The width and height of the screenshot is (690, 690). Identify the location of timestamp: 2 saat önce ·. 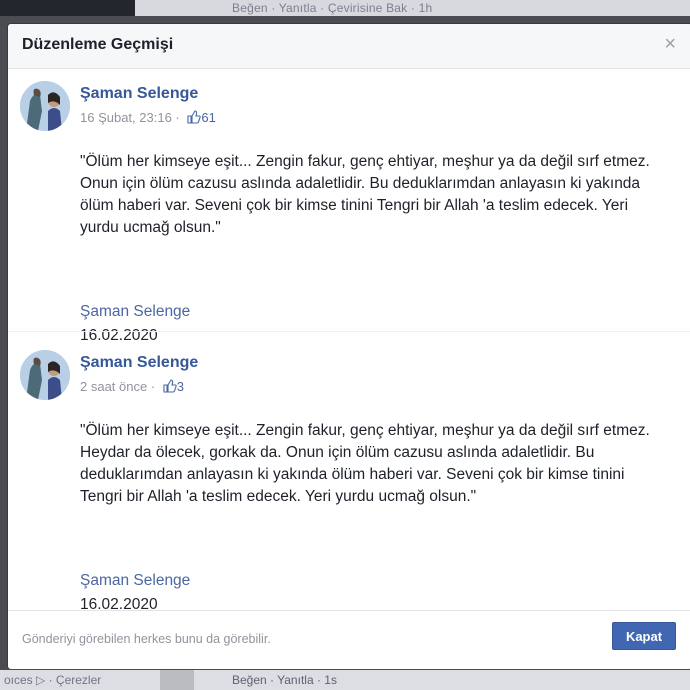
(117, 386).